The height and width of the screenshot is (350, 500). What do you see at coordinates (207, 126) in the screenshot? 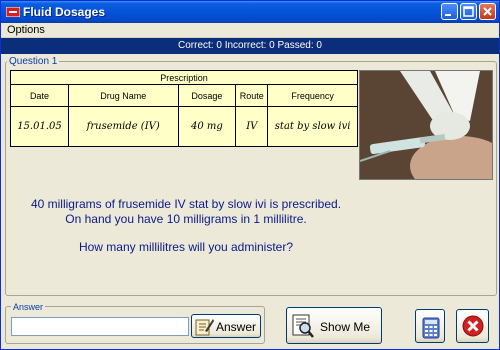
I see `cell-dosage: 40 mg` at bounding box center [207, 126].